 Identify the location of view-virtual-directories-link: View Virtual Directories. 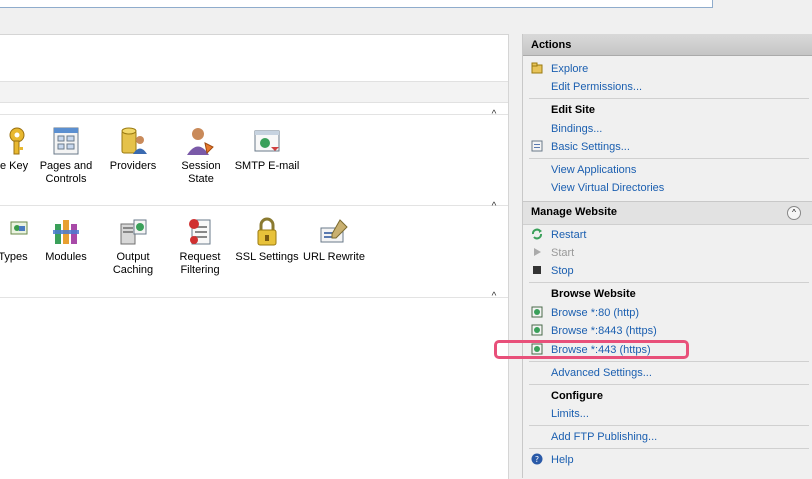
(607, 188).